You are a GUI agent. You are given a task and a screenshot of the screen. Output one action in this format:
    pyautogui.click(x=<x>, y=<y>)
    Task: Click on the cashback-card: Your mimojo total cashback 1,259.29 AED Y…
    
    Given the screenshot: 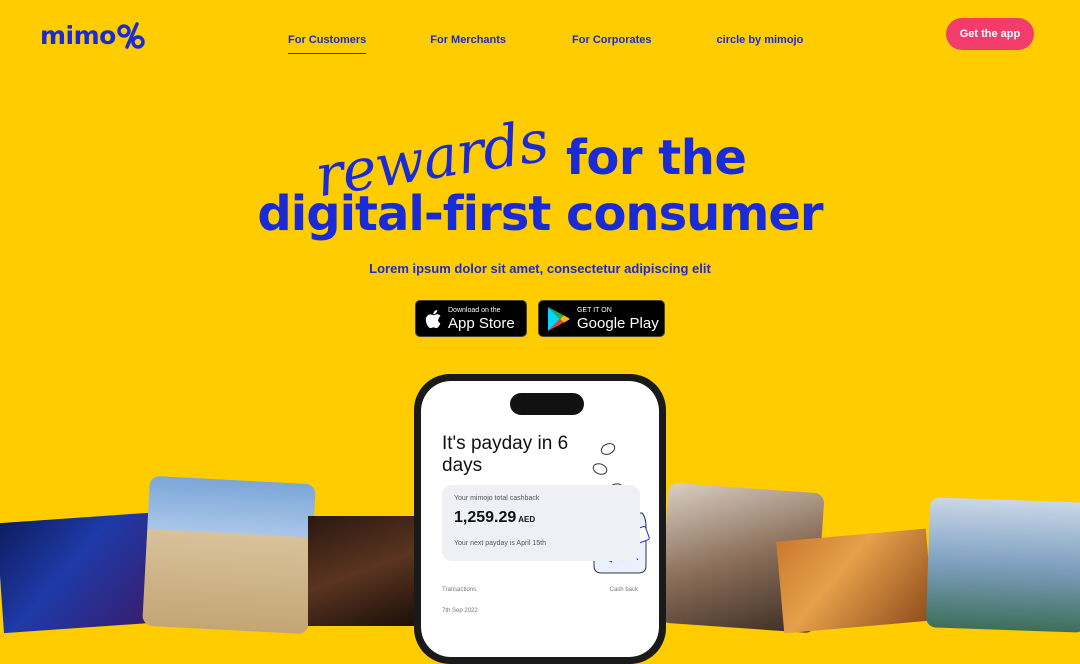 What is the action you would take?
    pyautogui.click(x=541, y=523)
    